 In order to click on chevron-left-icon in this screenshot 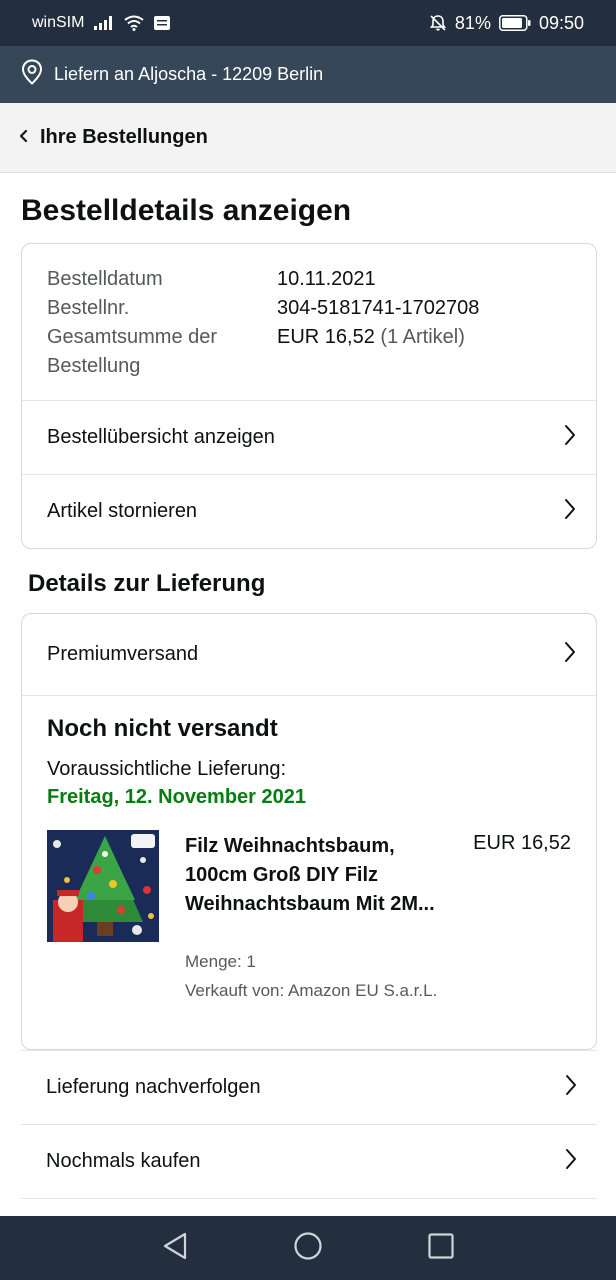, I will do `click(23, 137)`.